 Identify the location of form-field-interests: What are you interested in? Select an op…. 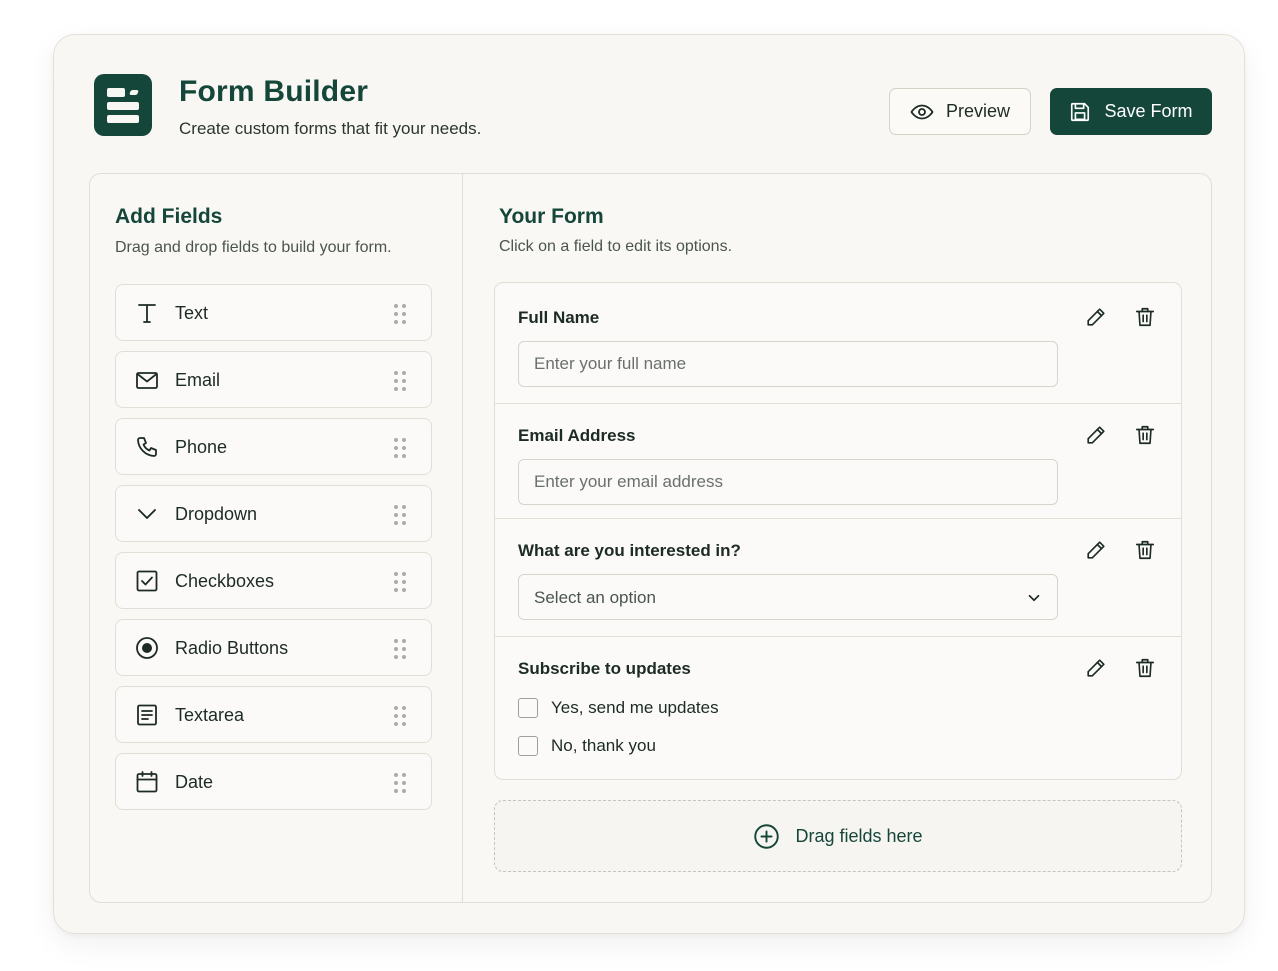
(838, 578).